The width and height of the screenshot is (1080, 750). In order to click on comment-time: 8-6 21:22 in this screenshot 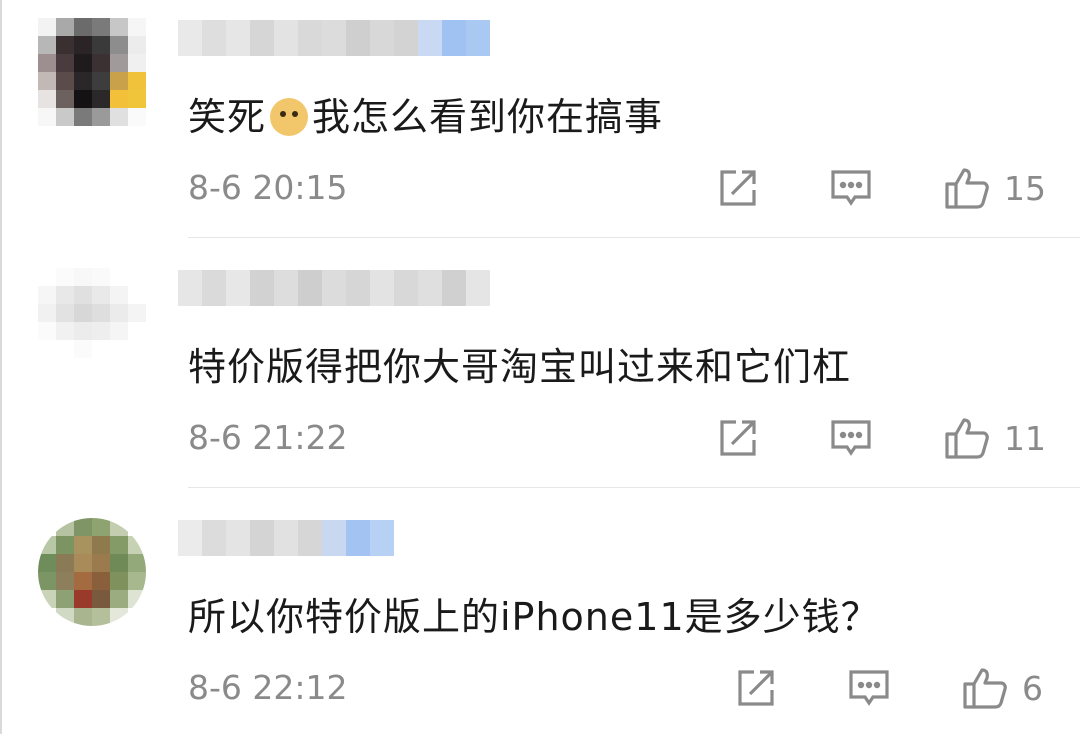, I will do `click(268, 437)`.